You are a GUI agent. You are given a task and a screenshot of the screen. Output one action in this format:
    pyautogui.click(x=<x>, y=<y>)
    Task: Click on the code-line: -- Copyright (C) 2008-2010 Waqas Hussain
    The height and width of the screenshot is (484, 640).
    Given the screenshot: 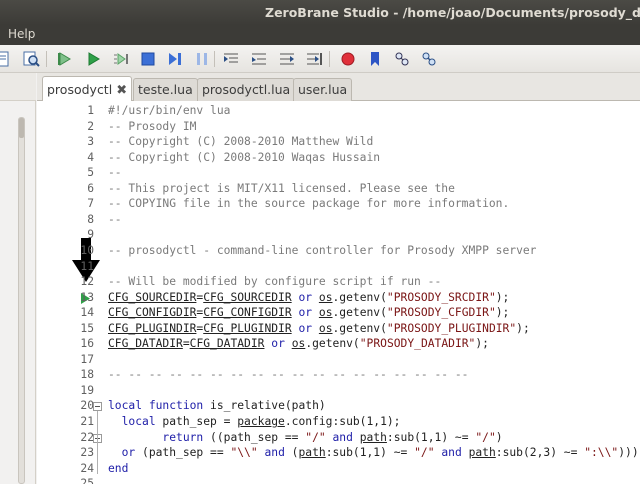 What is the action you would take?
    pyautogui.click(x=244, y=157)
    